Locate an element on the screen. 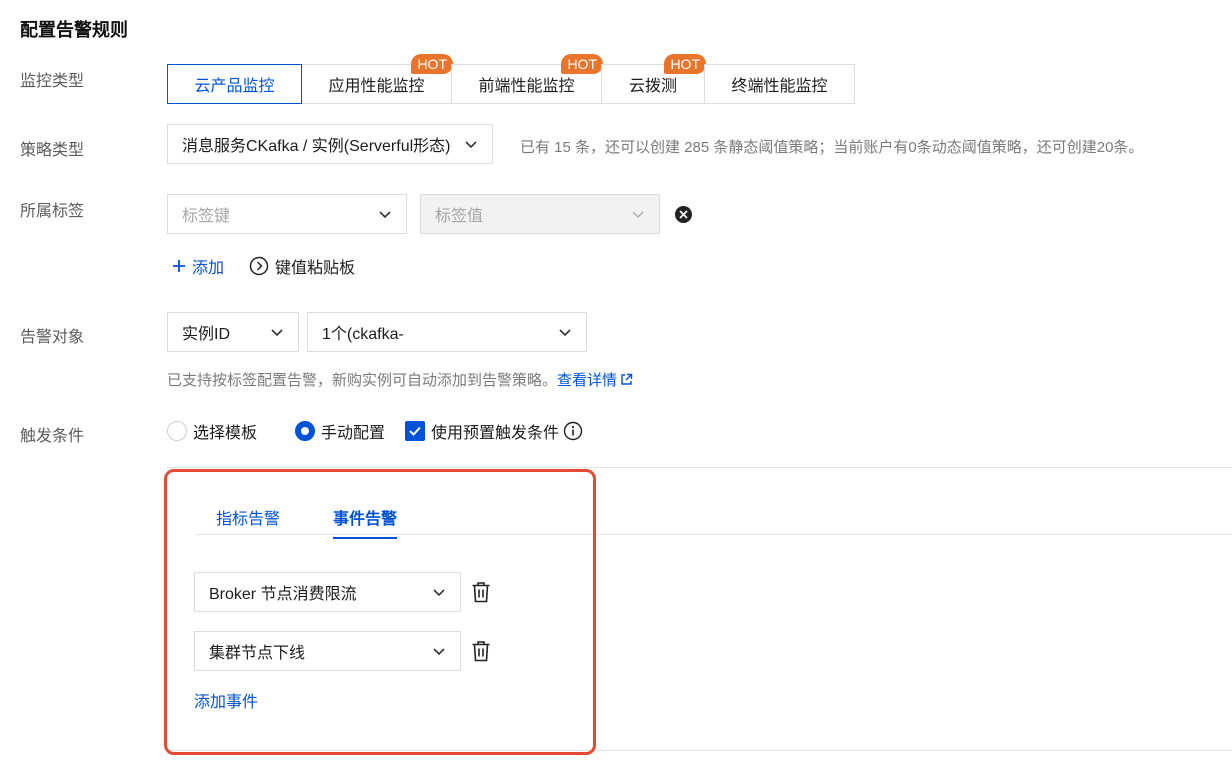  add-event-button: 添加事件 is located at coordinates (226, 700).